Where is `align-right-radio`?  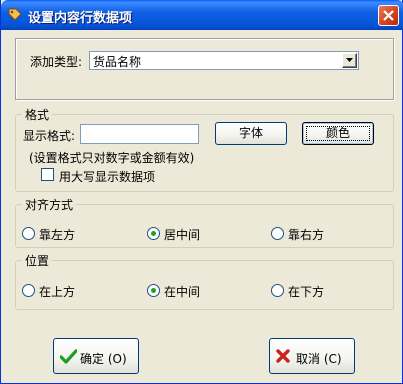
align-right-radio is located at coordinates (277, 233).